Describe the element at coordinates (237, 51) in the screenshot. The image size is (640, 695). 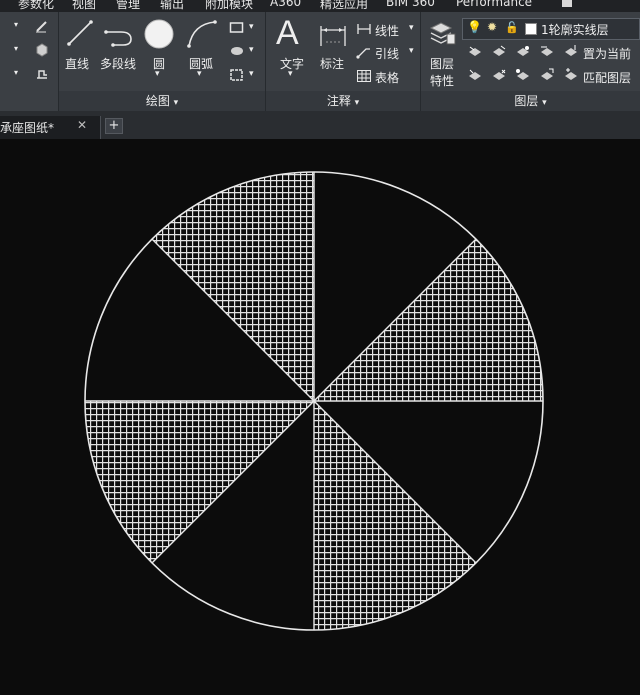
I see `hatch-icon` at that location.